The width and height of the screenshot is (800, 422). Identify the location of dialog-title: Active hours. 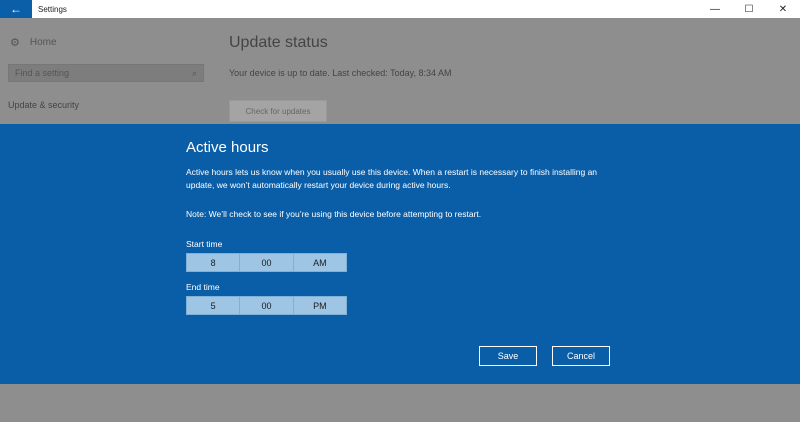
(227, 147).